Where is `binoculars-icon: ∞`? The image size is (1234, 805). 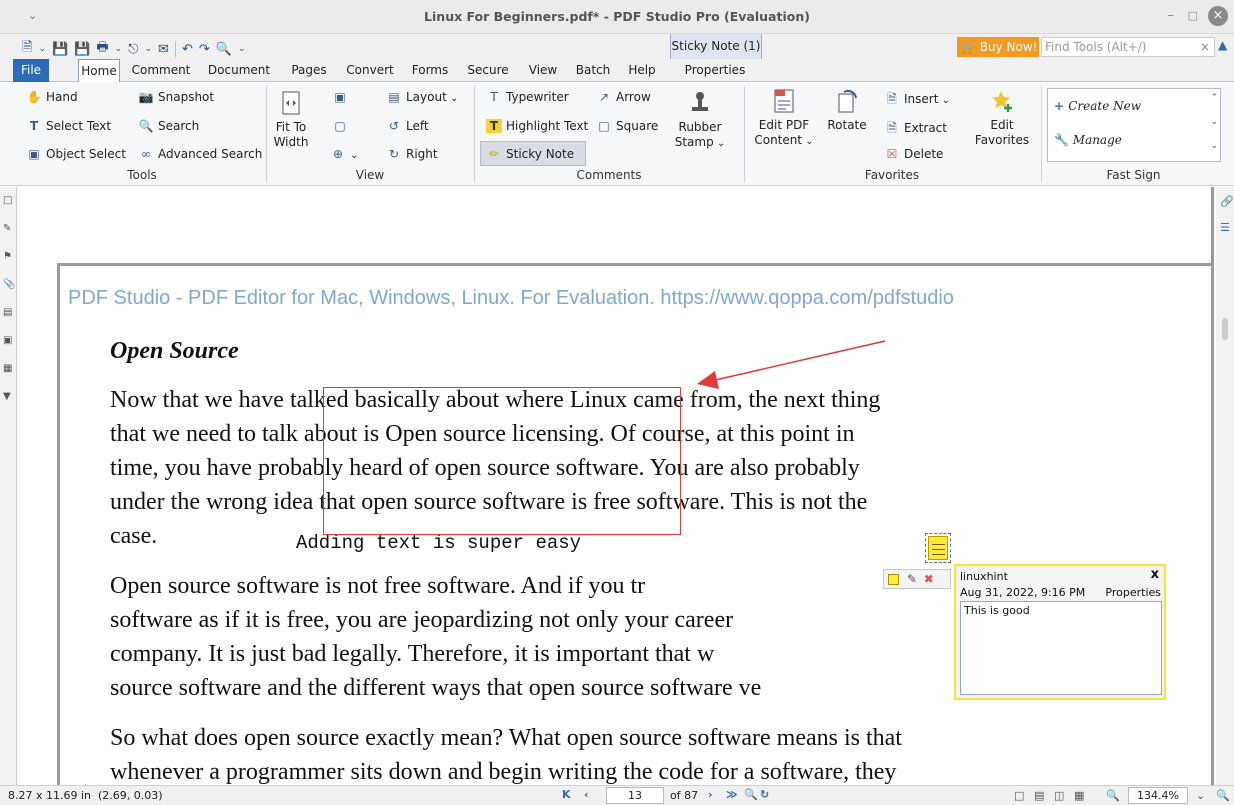
binoculars-icon: ∞ is located at coordinates (146, 154).